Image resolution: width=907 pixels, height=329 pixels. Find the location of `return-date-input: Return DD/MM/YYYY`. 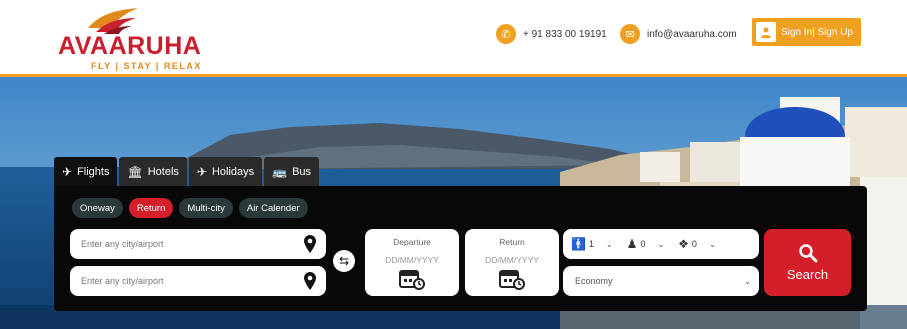

return-date-input: Return DD/MM/YYYY is located at coordinates (512, 262).